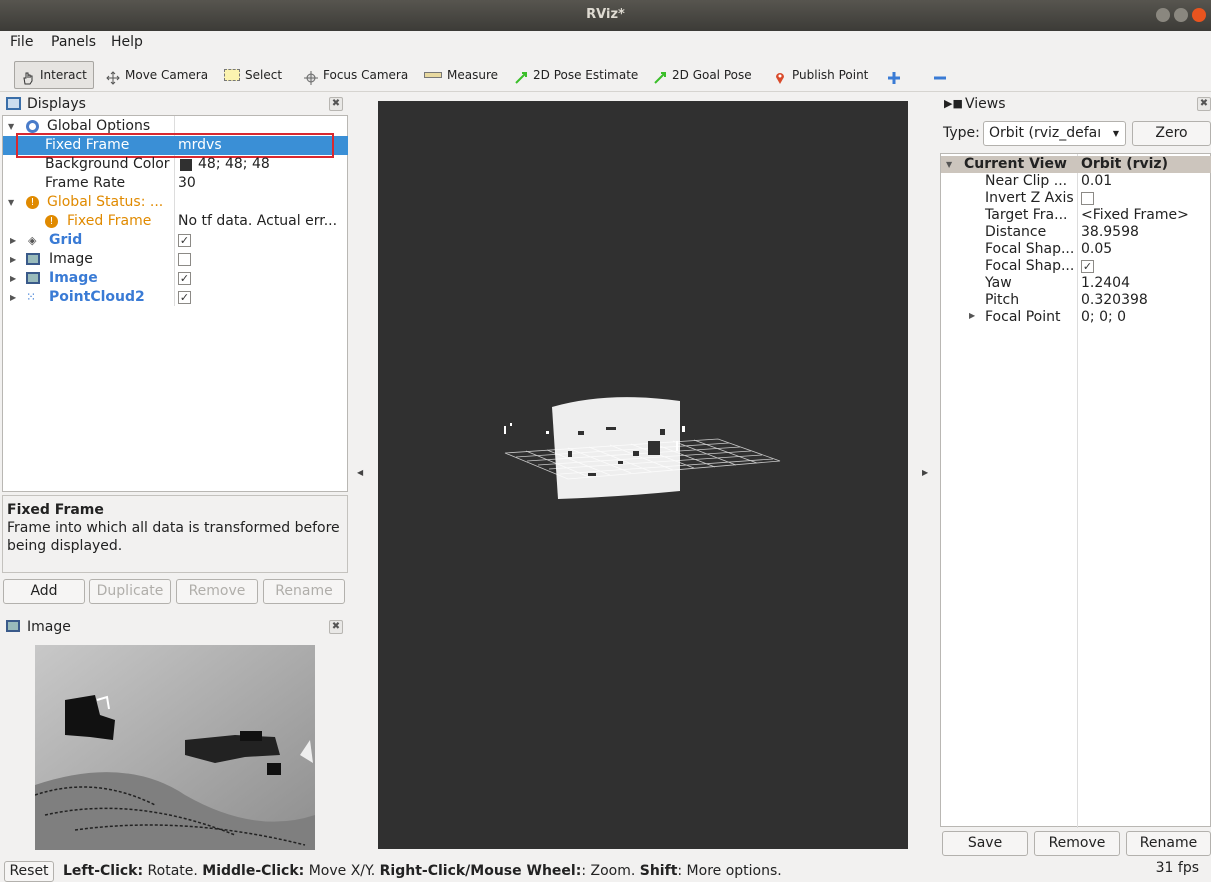 The image size is (1211, 882). Describe the element at coordinates (127, 42) in the screenshot. I see `menu-help: Help` at that location.